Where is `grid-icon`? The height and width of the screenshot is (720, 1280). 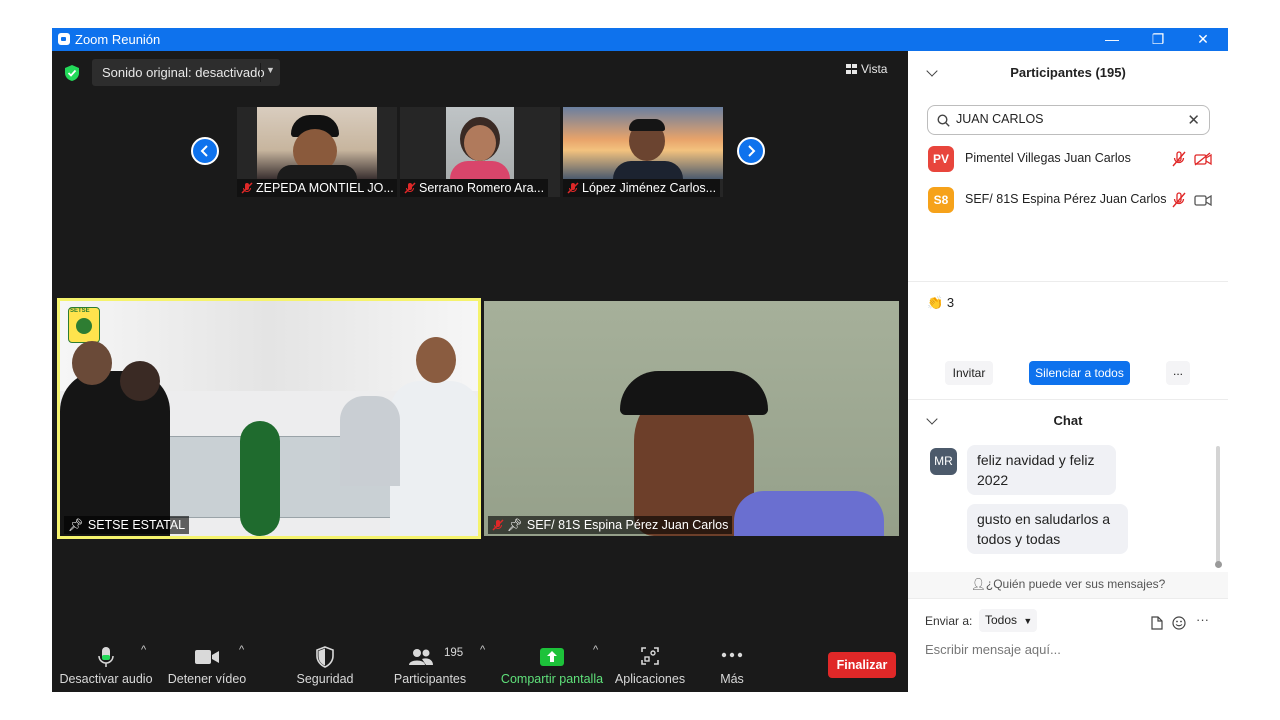
grid-icon is located at coordinates (851, 69).